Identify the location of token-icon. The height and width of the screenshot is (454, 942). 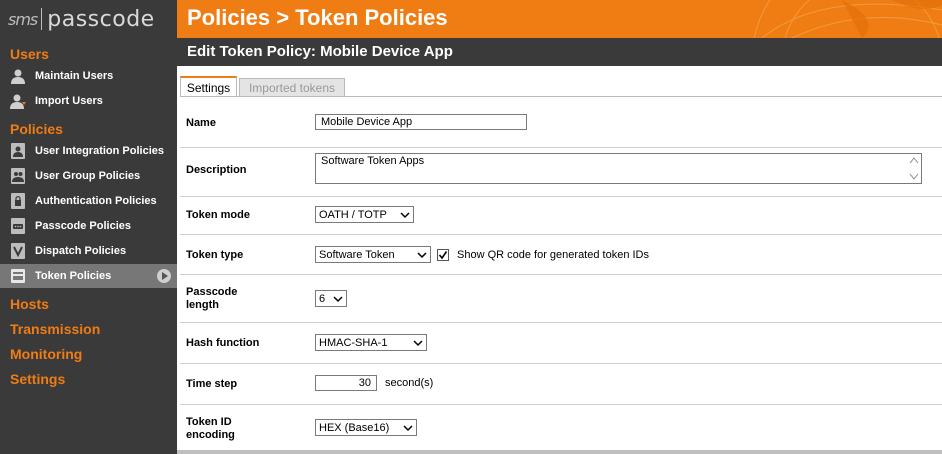
(18, 276).